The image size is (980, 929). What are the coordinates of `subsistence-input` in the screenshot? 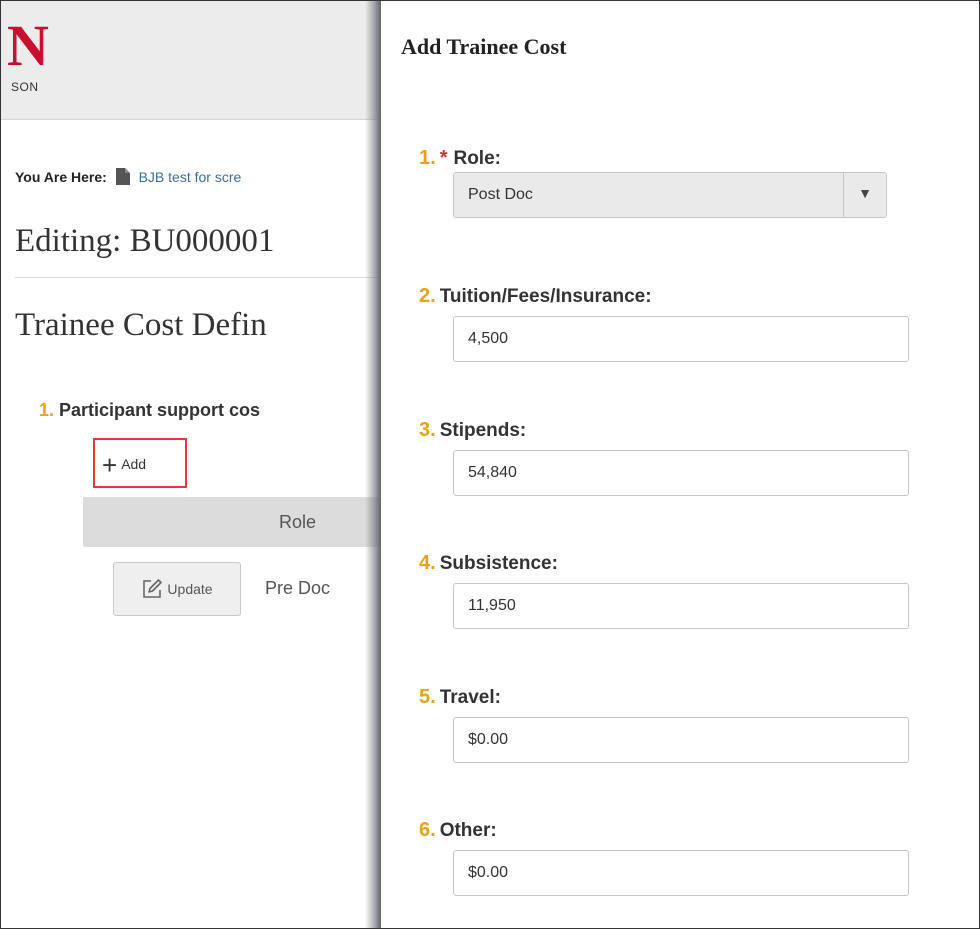 It's located at (681, 606).